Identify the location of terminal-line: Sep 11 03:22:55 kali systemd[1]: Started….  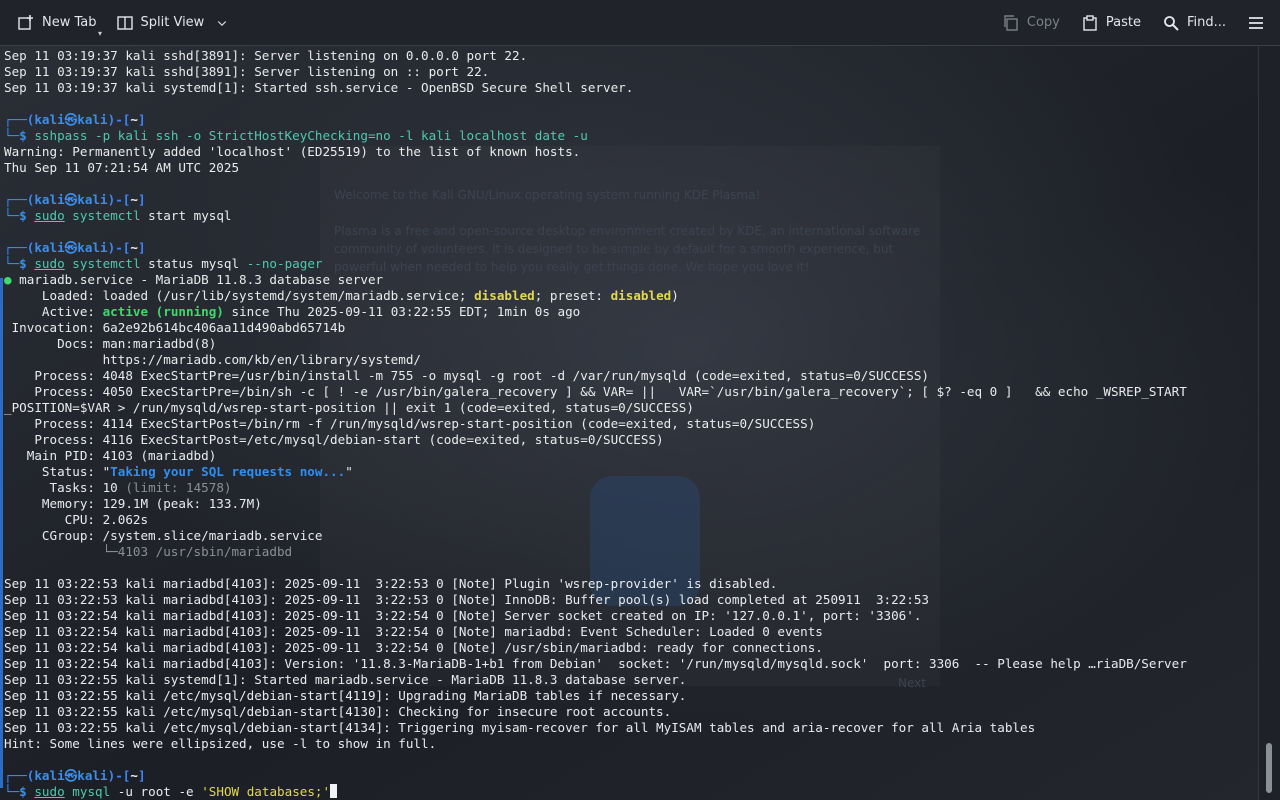
(595, 680).